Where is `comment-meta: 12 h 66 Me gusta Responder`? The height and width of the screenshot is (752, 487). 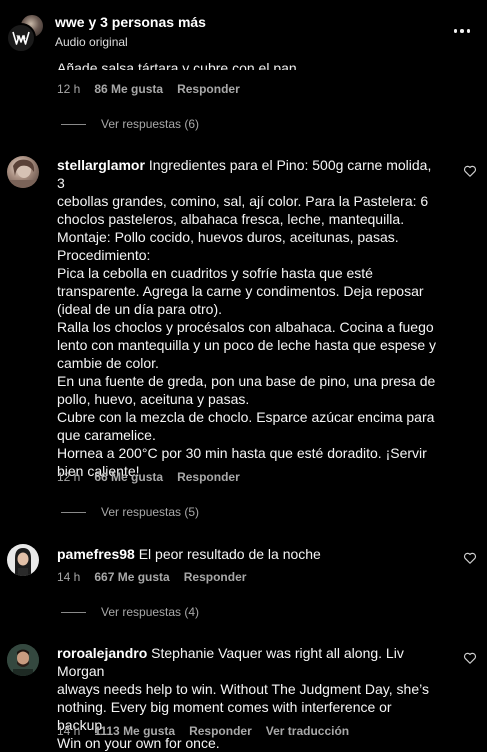
comment-meta: 12 h 66 Me gusta Responder is located at coordinates (148, 477).